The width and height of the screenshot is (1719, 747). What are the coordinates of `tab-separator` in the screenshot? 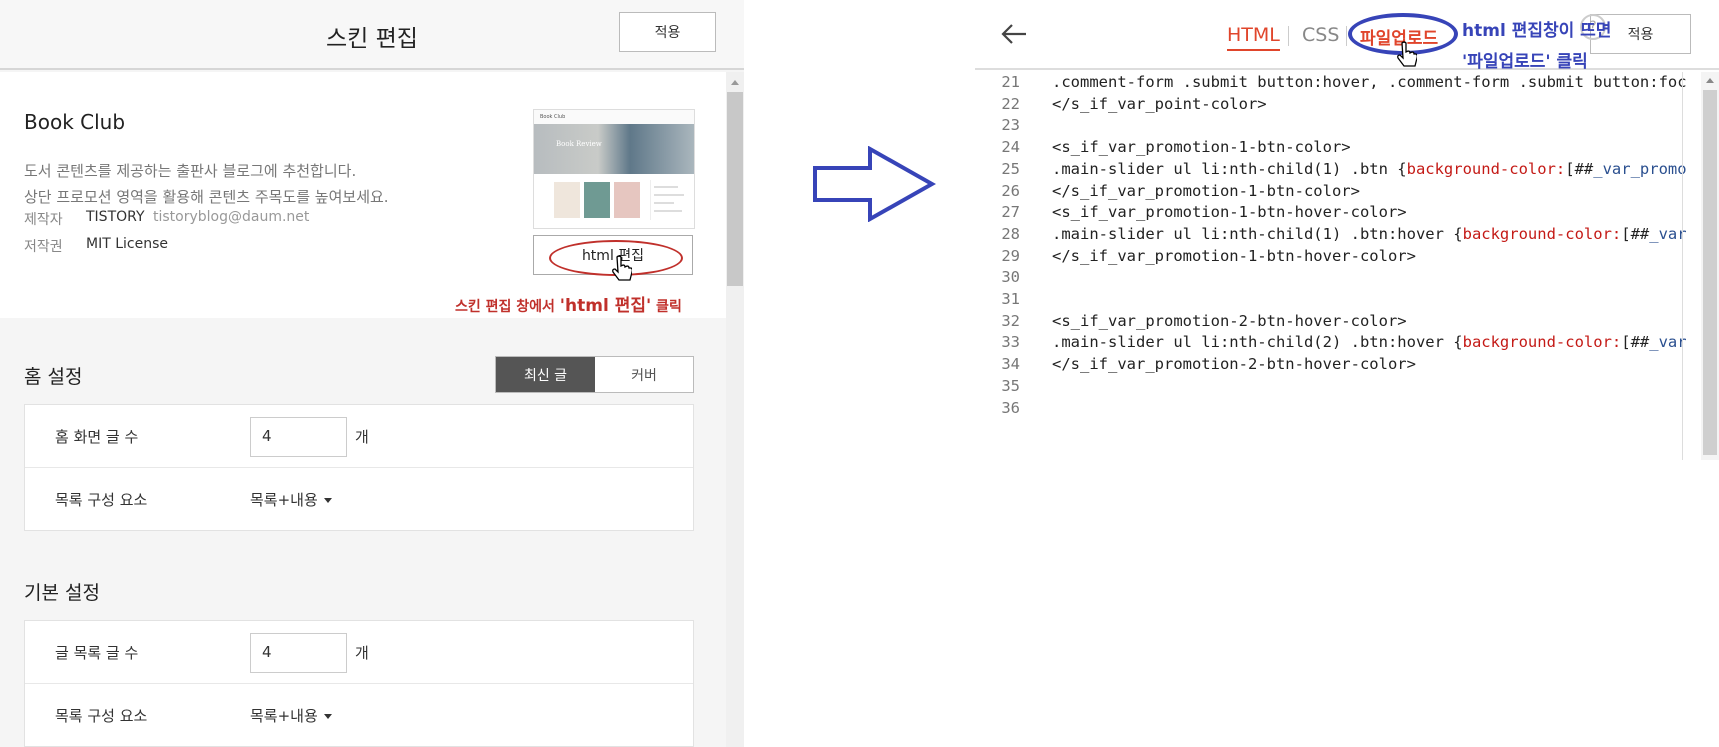 It's located at (1346, 36).